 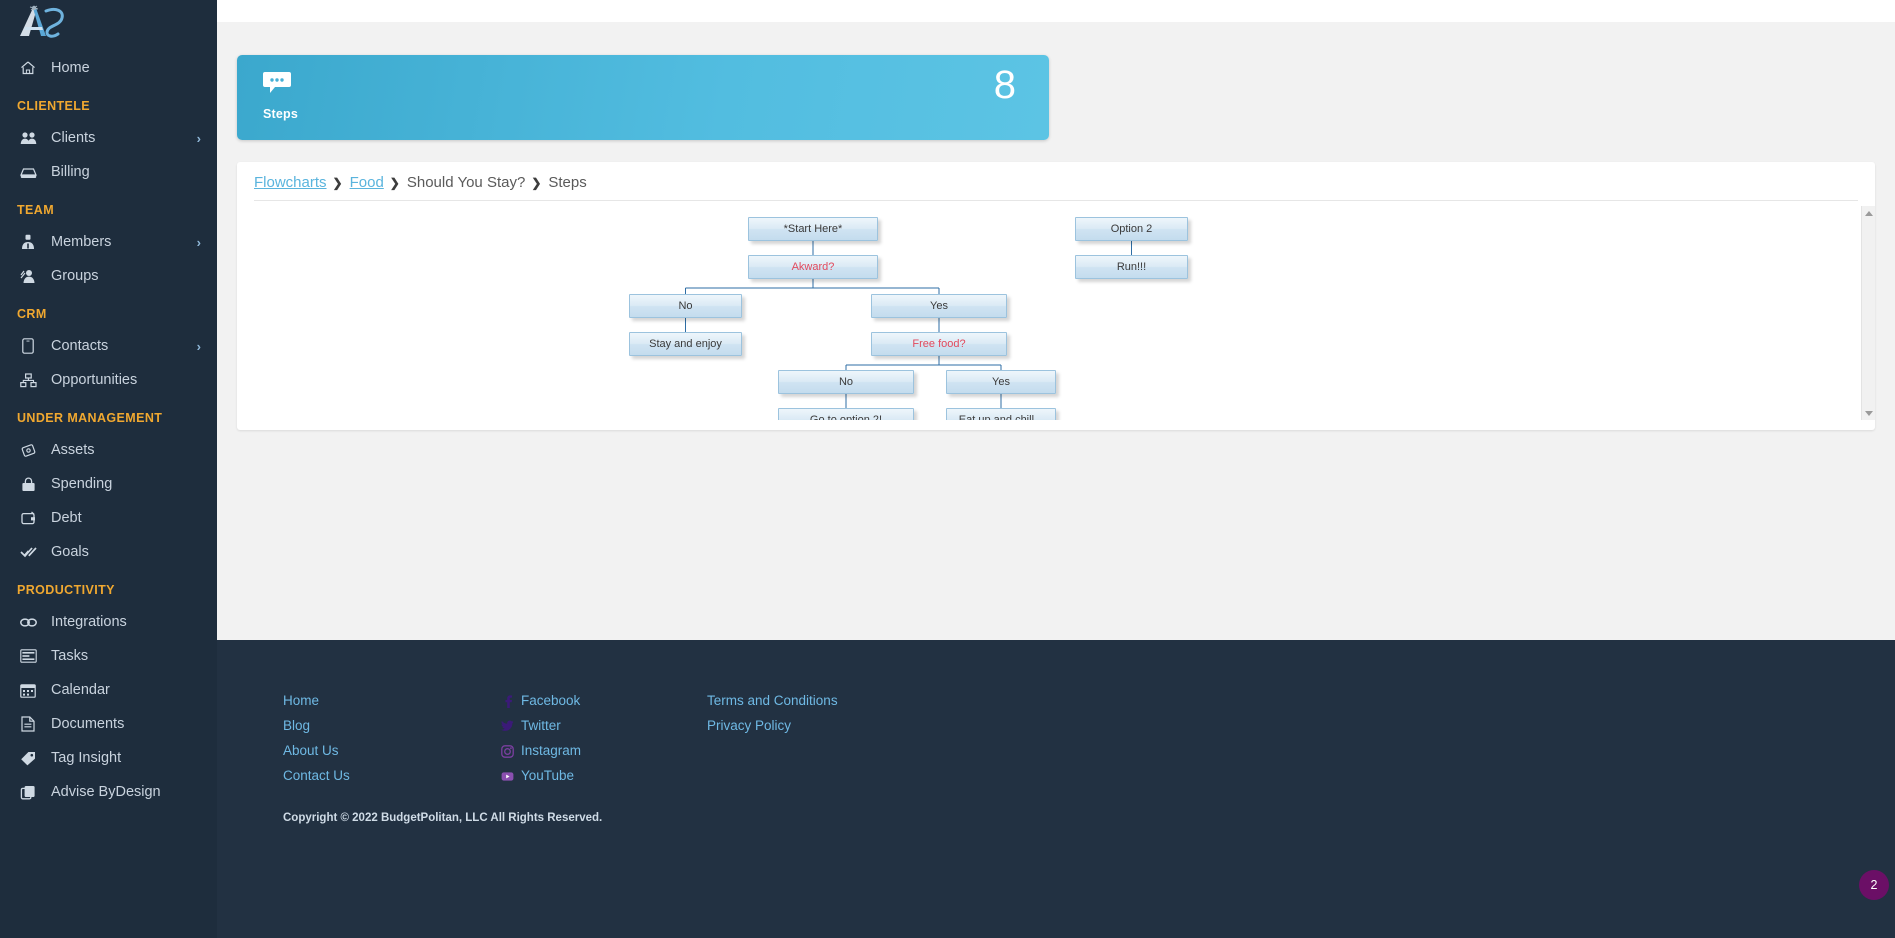 I want to click on sidebar-item-home: Home, so click(x=108, y=68).